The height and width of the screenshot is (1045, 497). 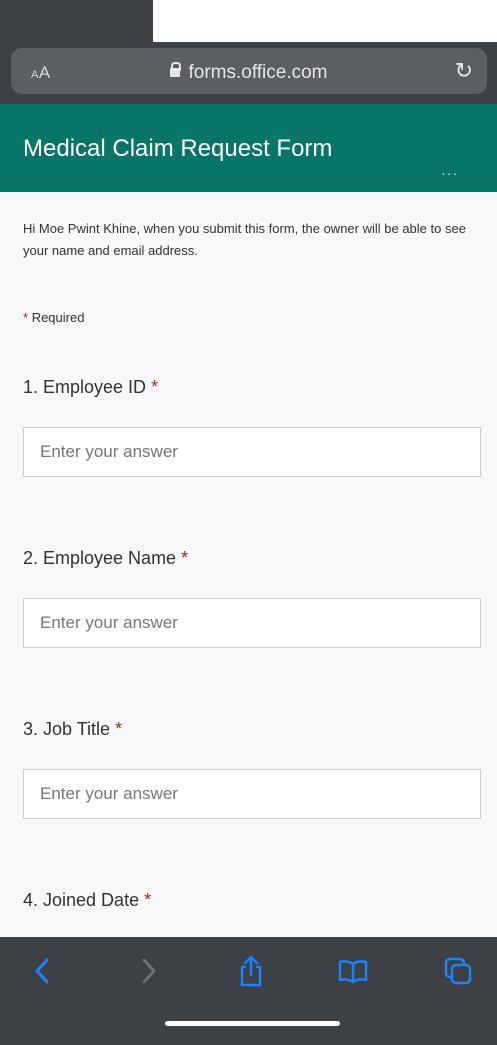 I want to click on form-title: Medical Claim Request Form, so click(x=178, y=148).